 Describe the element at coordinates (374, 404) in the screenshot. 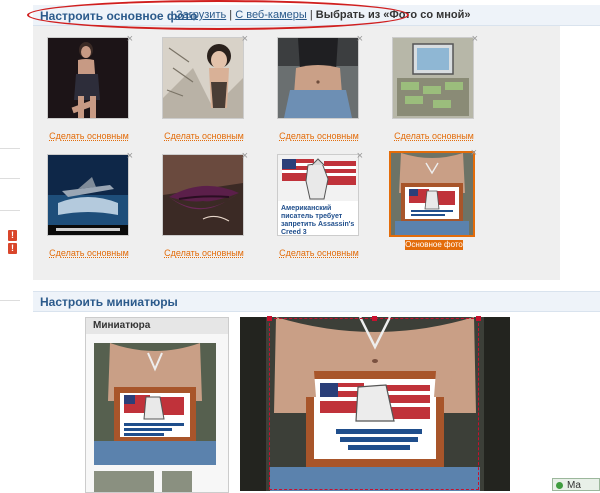

I see `crop-selection` at that location.